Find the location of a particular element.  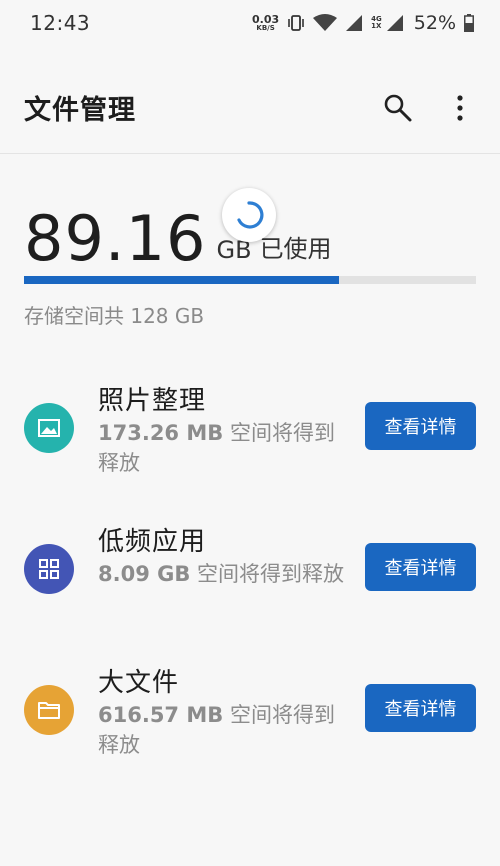

storage-progress-fill is located at coordinates (181, 280).